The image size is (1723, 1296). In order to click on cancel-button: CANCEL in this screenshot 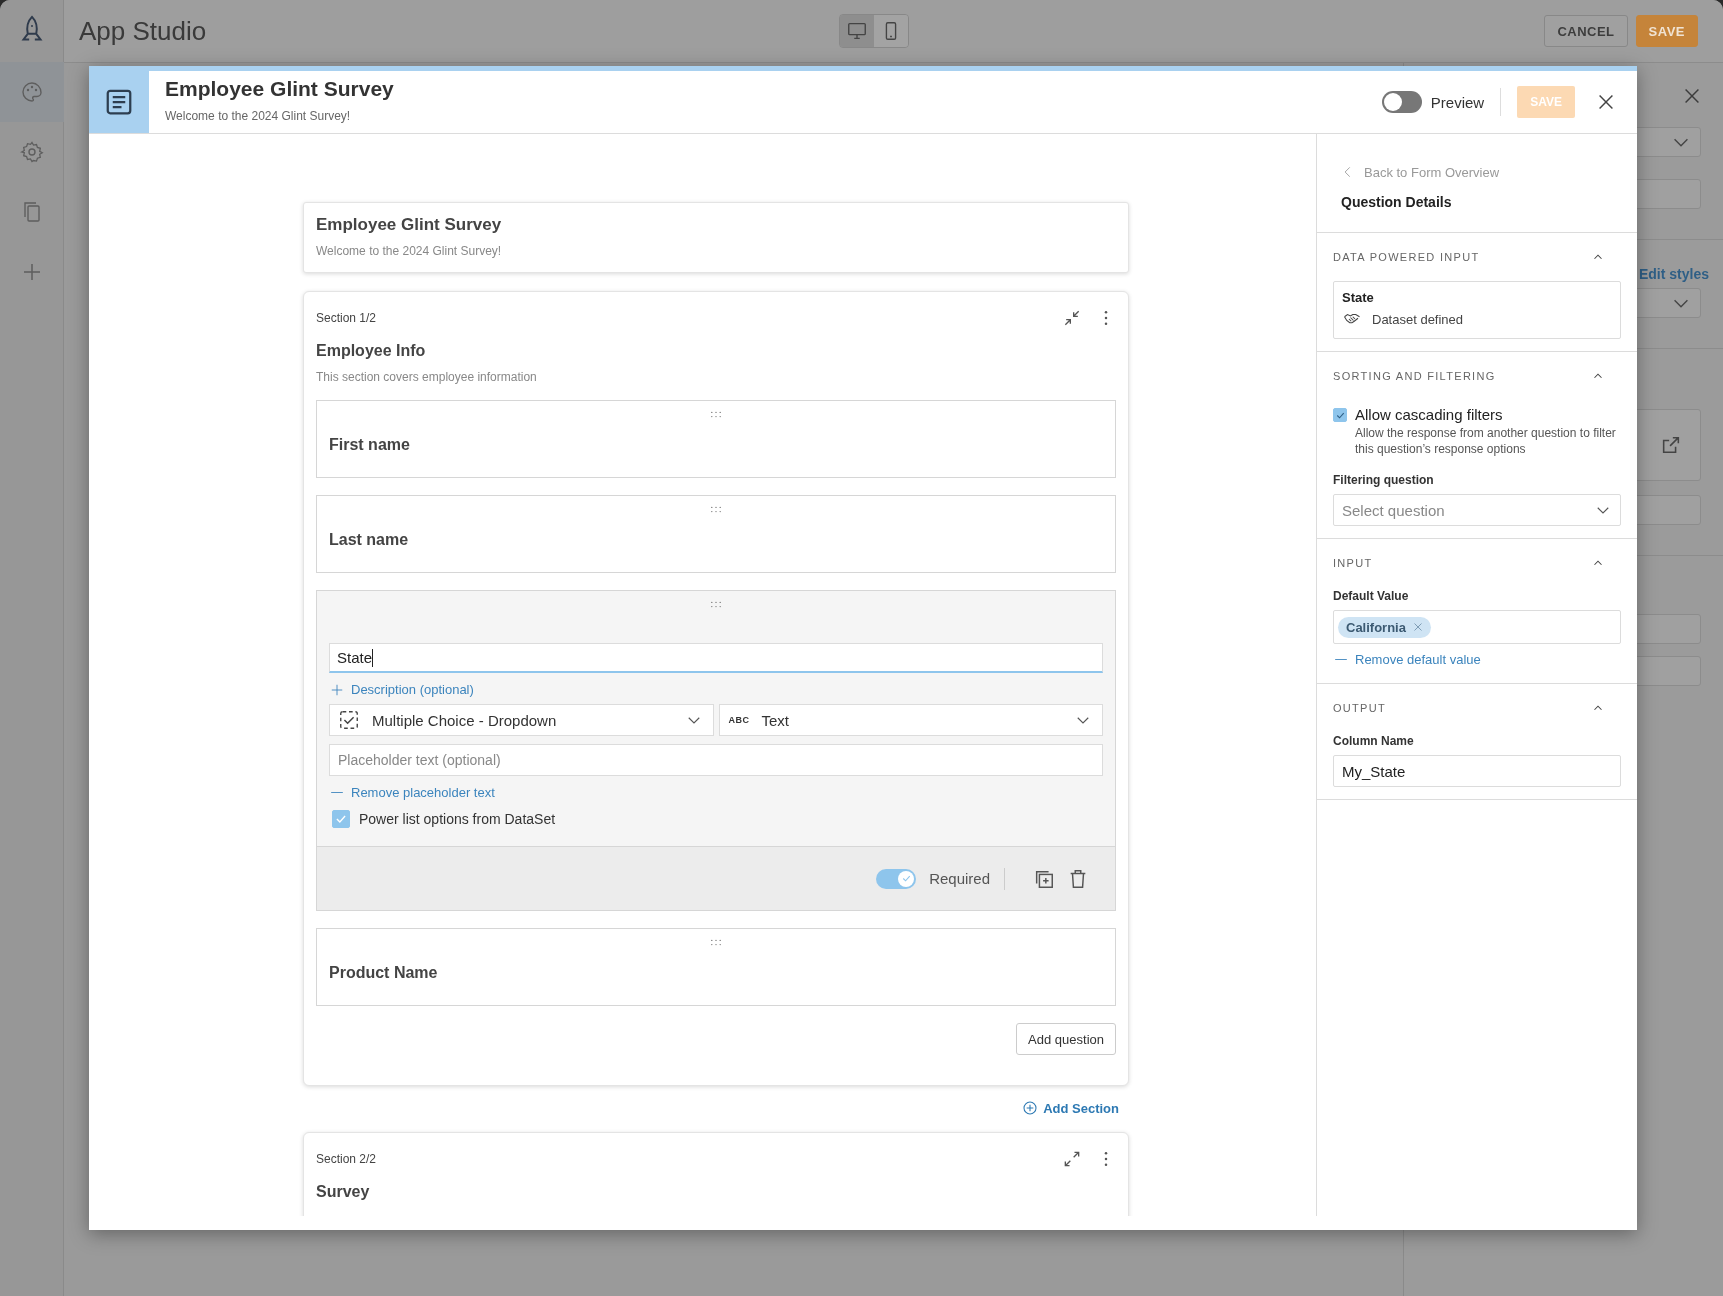, I will do `click(1586, 31)`.